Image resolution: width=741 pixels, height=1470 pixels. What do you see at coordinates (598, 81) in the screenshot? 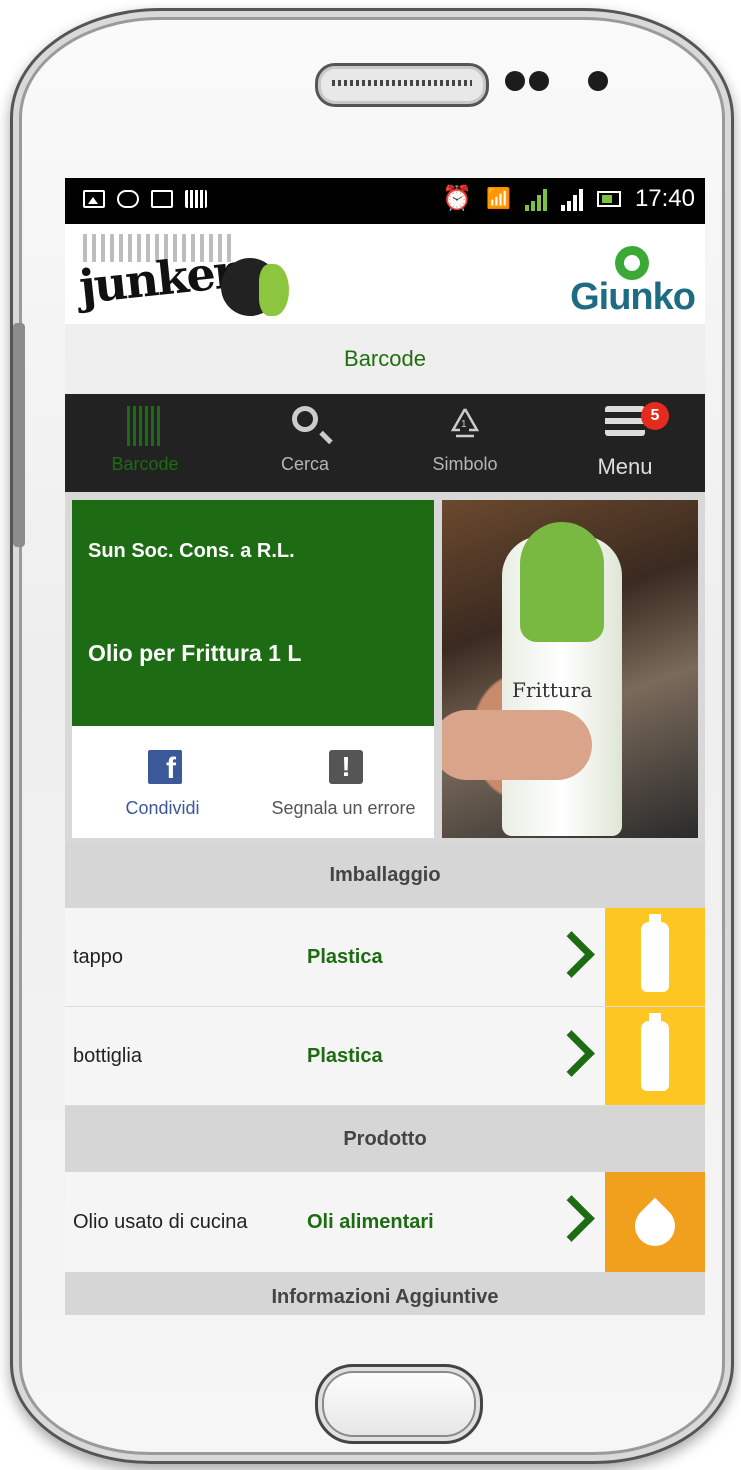
I see `front-camera` at bounding box center [598, 81].